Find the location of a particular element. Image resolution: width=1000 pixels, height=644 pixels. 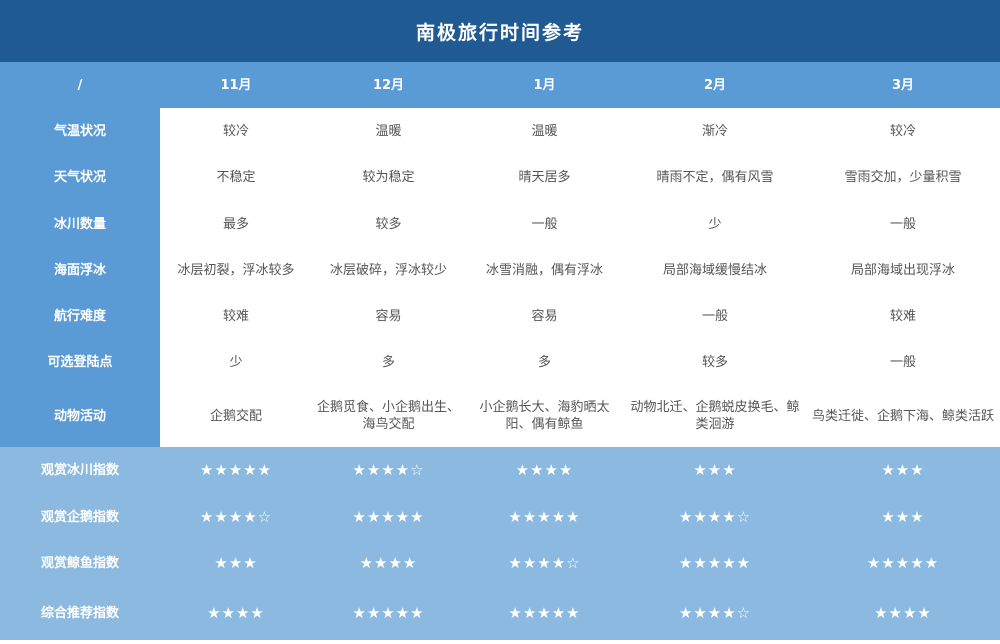

table-cell: 企鹅交配 is located at coordinates (236, 416).